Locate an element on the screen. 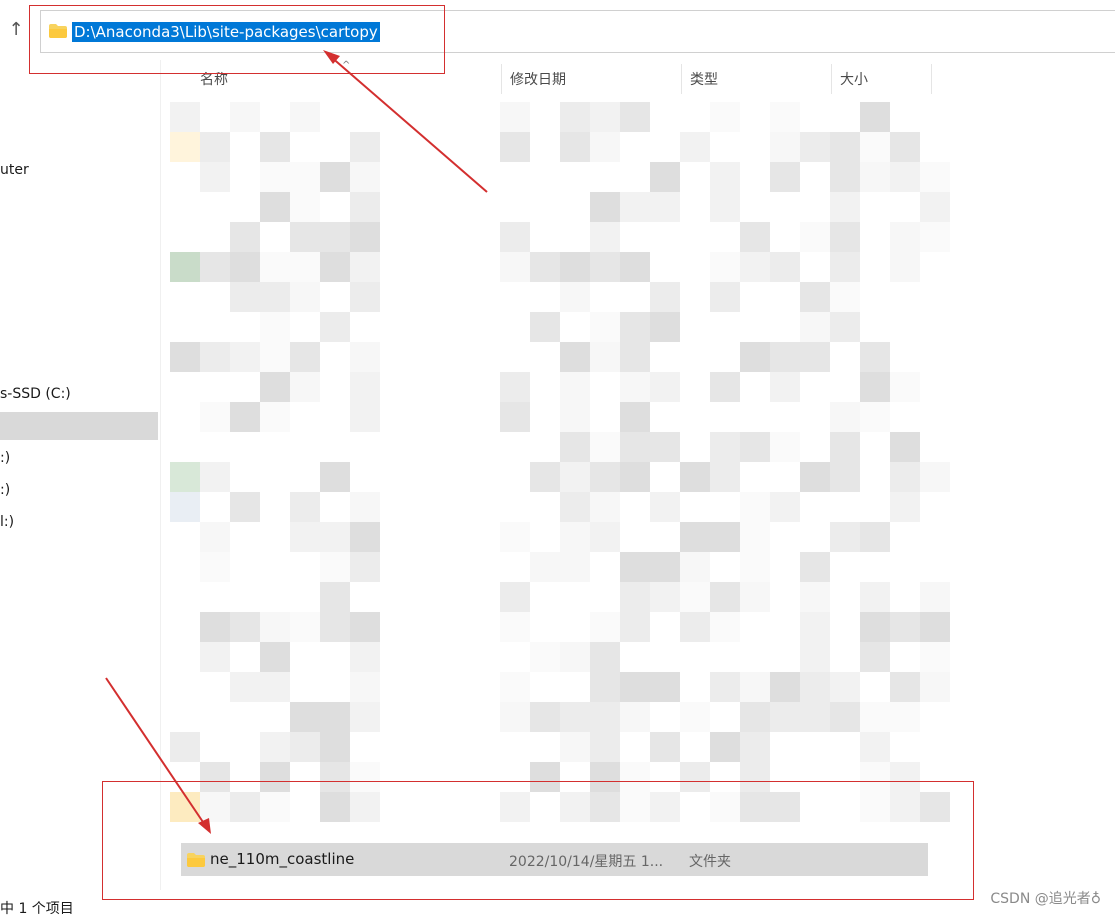 The width and height of the screenshot is (1115, 916). column-header-size: 大小 is located at coordinates (882, 82).